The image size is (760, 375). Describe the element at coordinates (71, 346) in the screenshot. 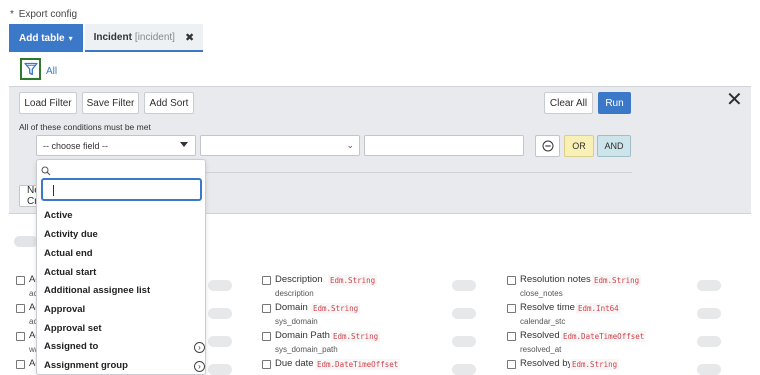

I see `dropdown-option: Assigned to` at that location.